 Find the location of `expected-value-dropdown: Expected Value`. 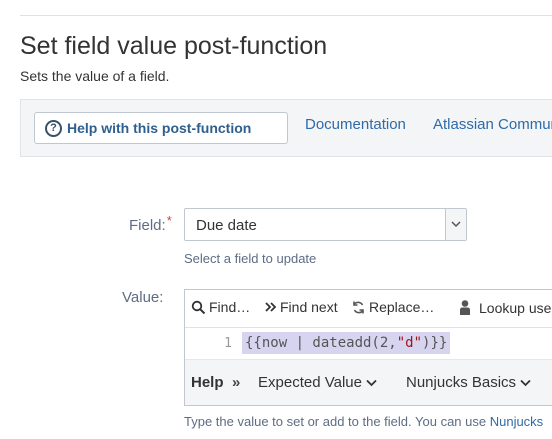

expected-value-dropdown: Expected Value is located at coordinates (317, 382).